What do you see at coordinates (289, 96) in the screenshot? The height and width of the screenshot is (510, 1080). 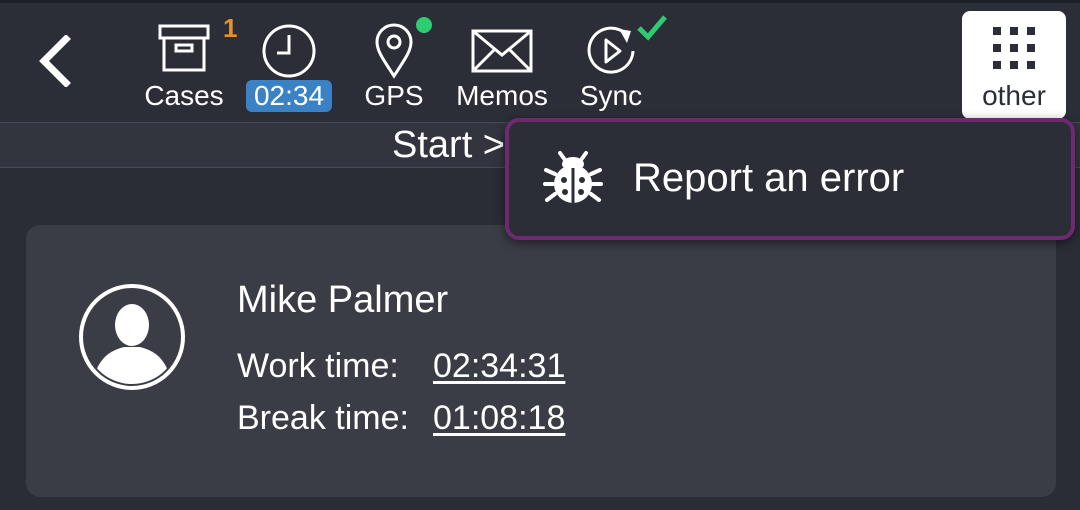 I see `current-time-badge: 02:34` at bounding box center [289, 96].